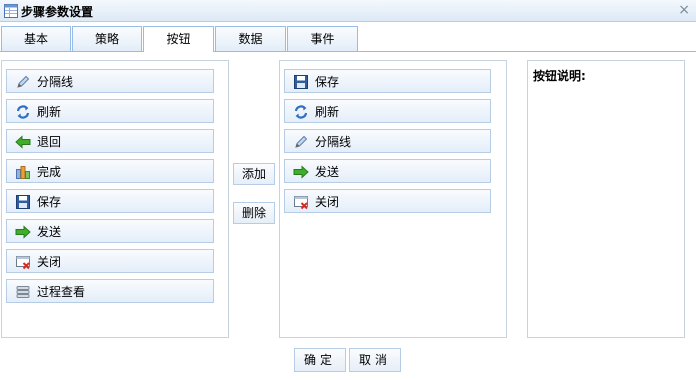 The height and width of the screenshot is (380, 696). Describe the element at coordinates (387, 171) in the screenshot. I see `selected-button-send: 发送` at that location.